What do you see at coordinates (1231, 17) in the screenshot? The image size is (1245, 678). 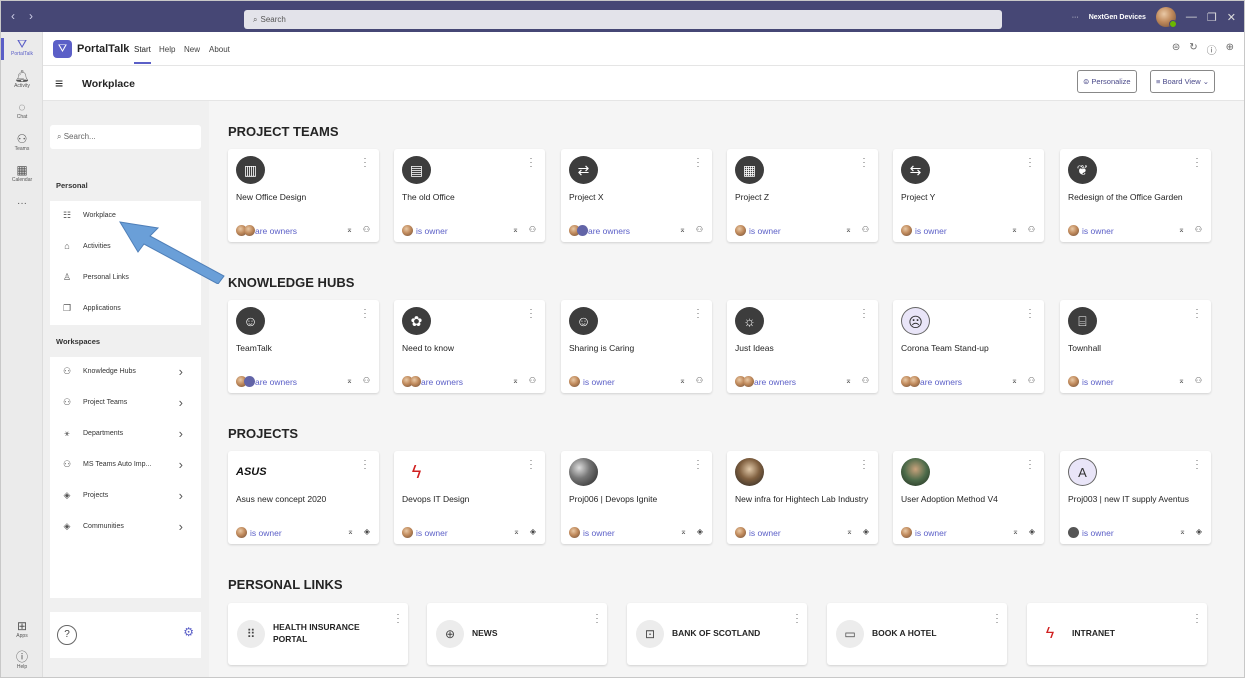 I see `close-button: ✕` at bounding box center [1231, 17].